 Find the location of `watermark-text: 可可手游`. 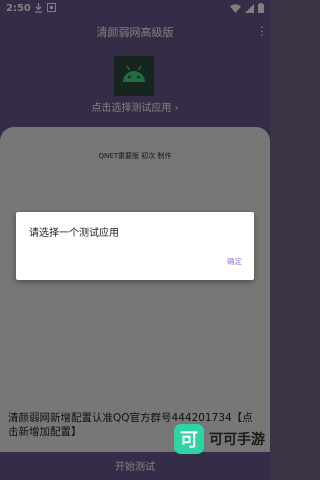

watermark-text: 可可手游 is located at coordinates (237, 440).